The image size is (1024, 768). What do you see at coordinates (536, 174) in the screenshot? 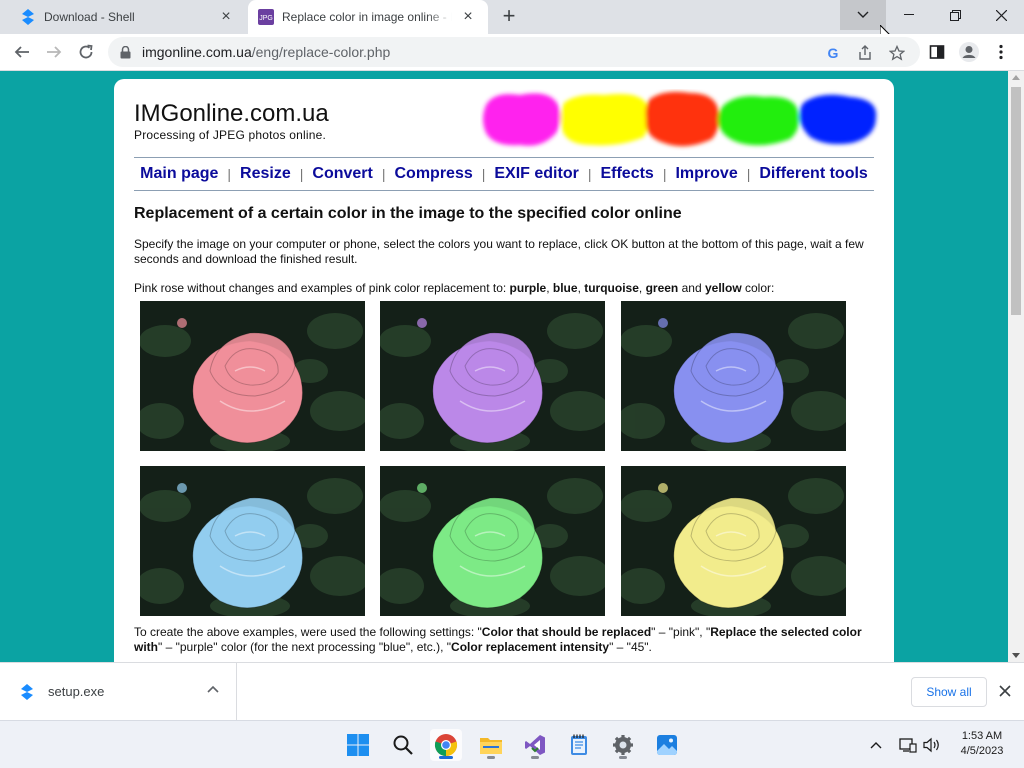
I see `menu-exif-editor: EXIF editor` at bounding box center [536, 174].